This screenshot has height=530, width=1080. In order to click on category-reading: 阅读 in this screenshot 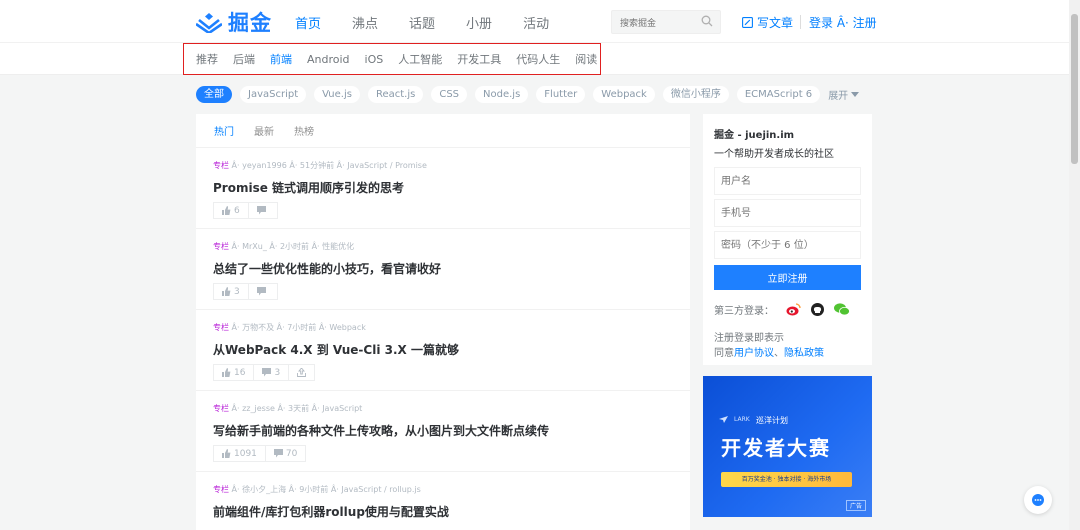, I will do `click(586, 59)`.